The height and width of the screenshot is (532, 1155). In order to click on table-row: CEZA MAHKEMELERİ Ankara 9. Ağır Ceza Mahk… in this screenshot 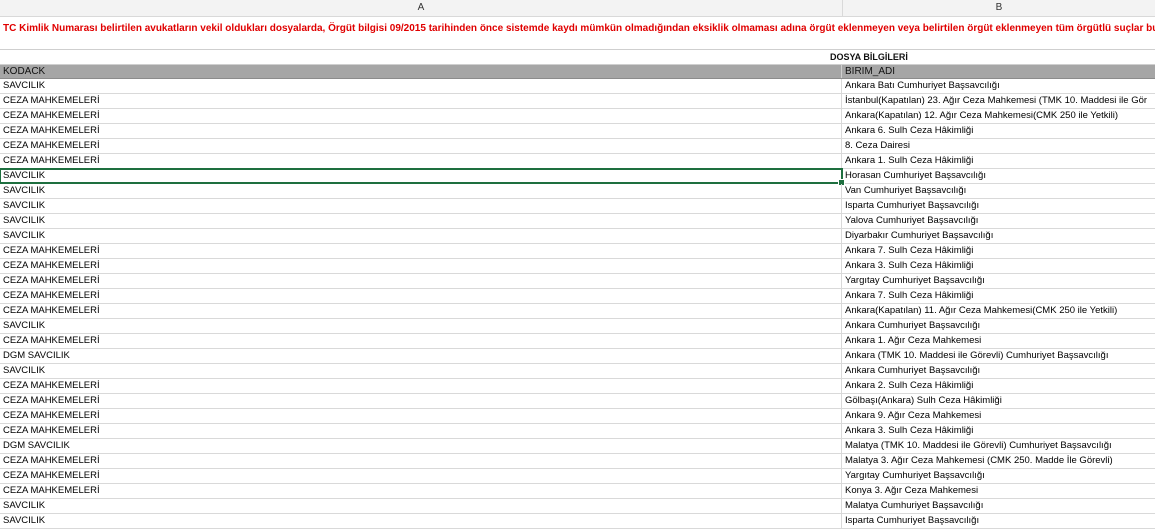, I will do `click(577, 416)`.